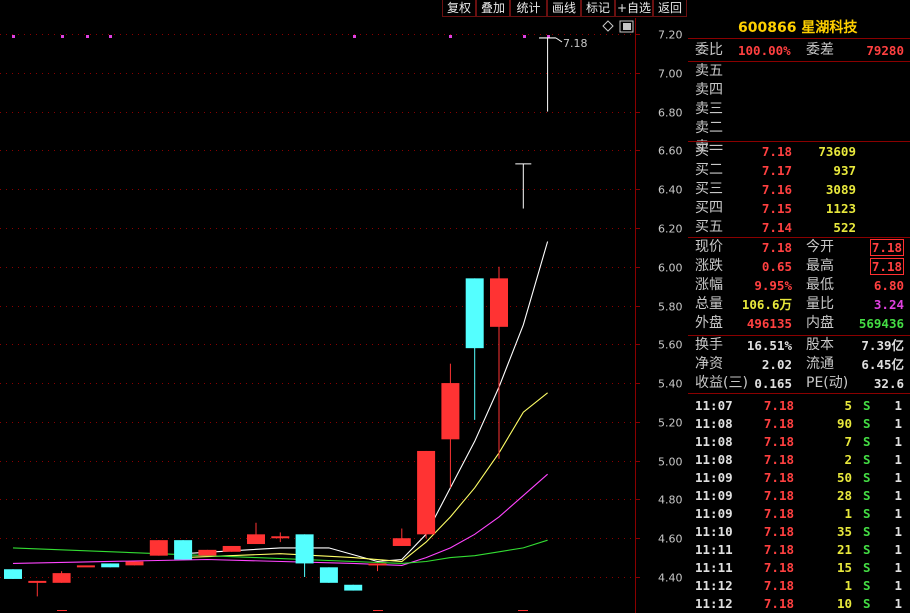 The image size is (910, 613). Describe the element at coordinates (670, 8) in the screenshot. I see `back-button: 返回` at that location.